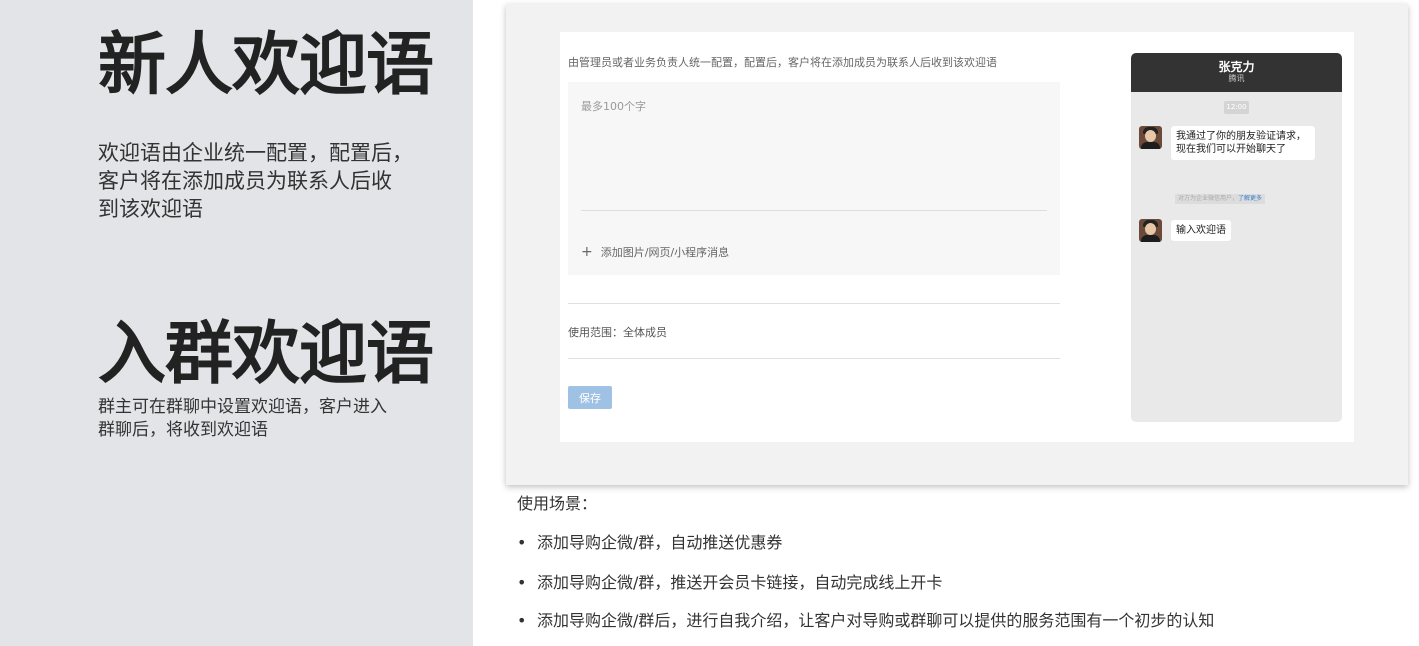 The height and width of the screenshot is (646, 1419). I want to click on chat-bubble-friend-verified: 我通过了你的朋友验证请求，现在我们可以开始聊天了, so click(1243, 143).